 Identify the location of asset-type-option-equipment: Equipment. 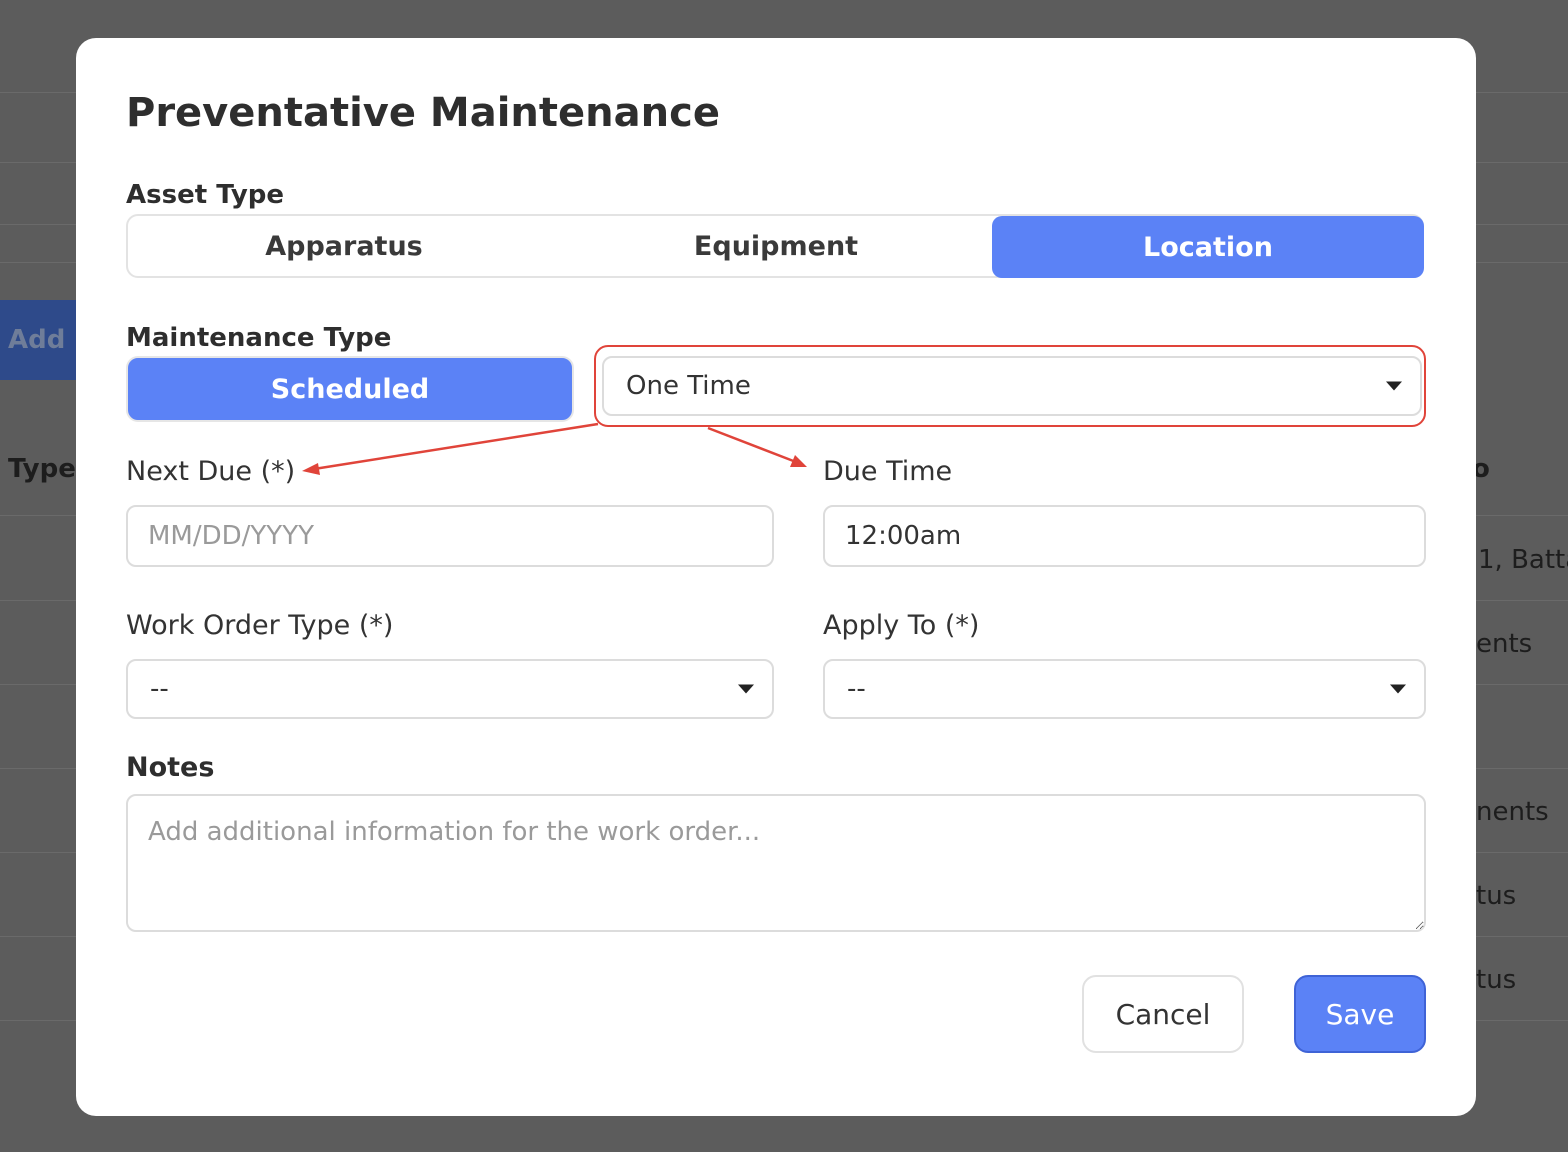
(776, 246).